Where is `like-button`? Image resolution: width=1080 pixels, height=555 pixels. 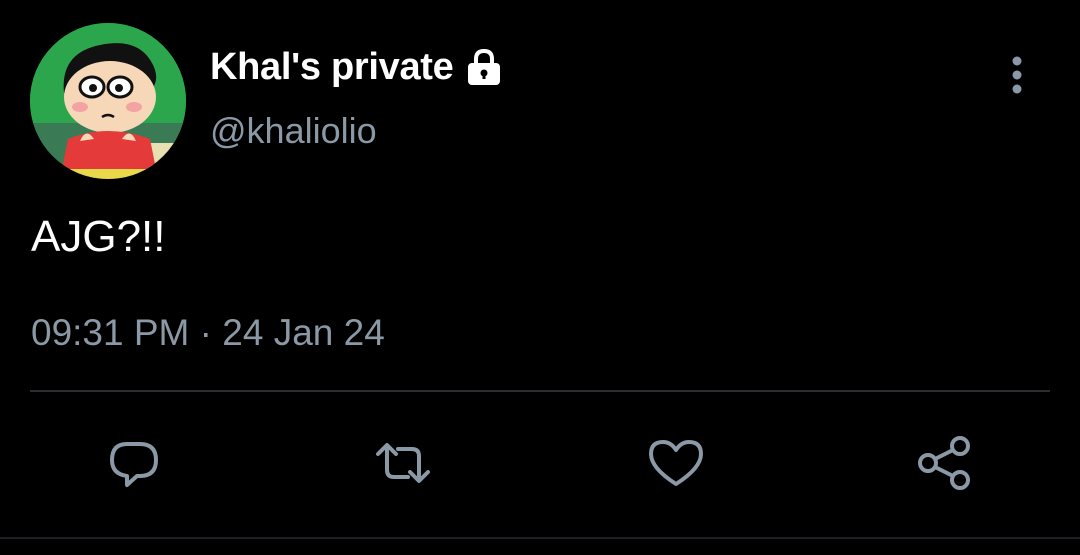
like-button is located at coordinates (676, 463).